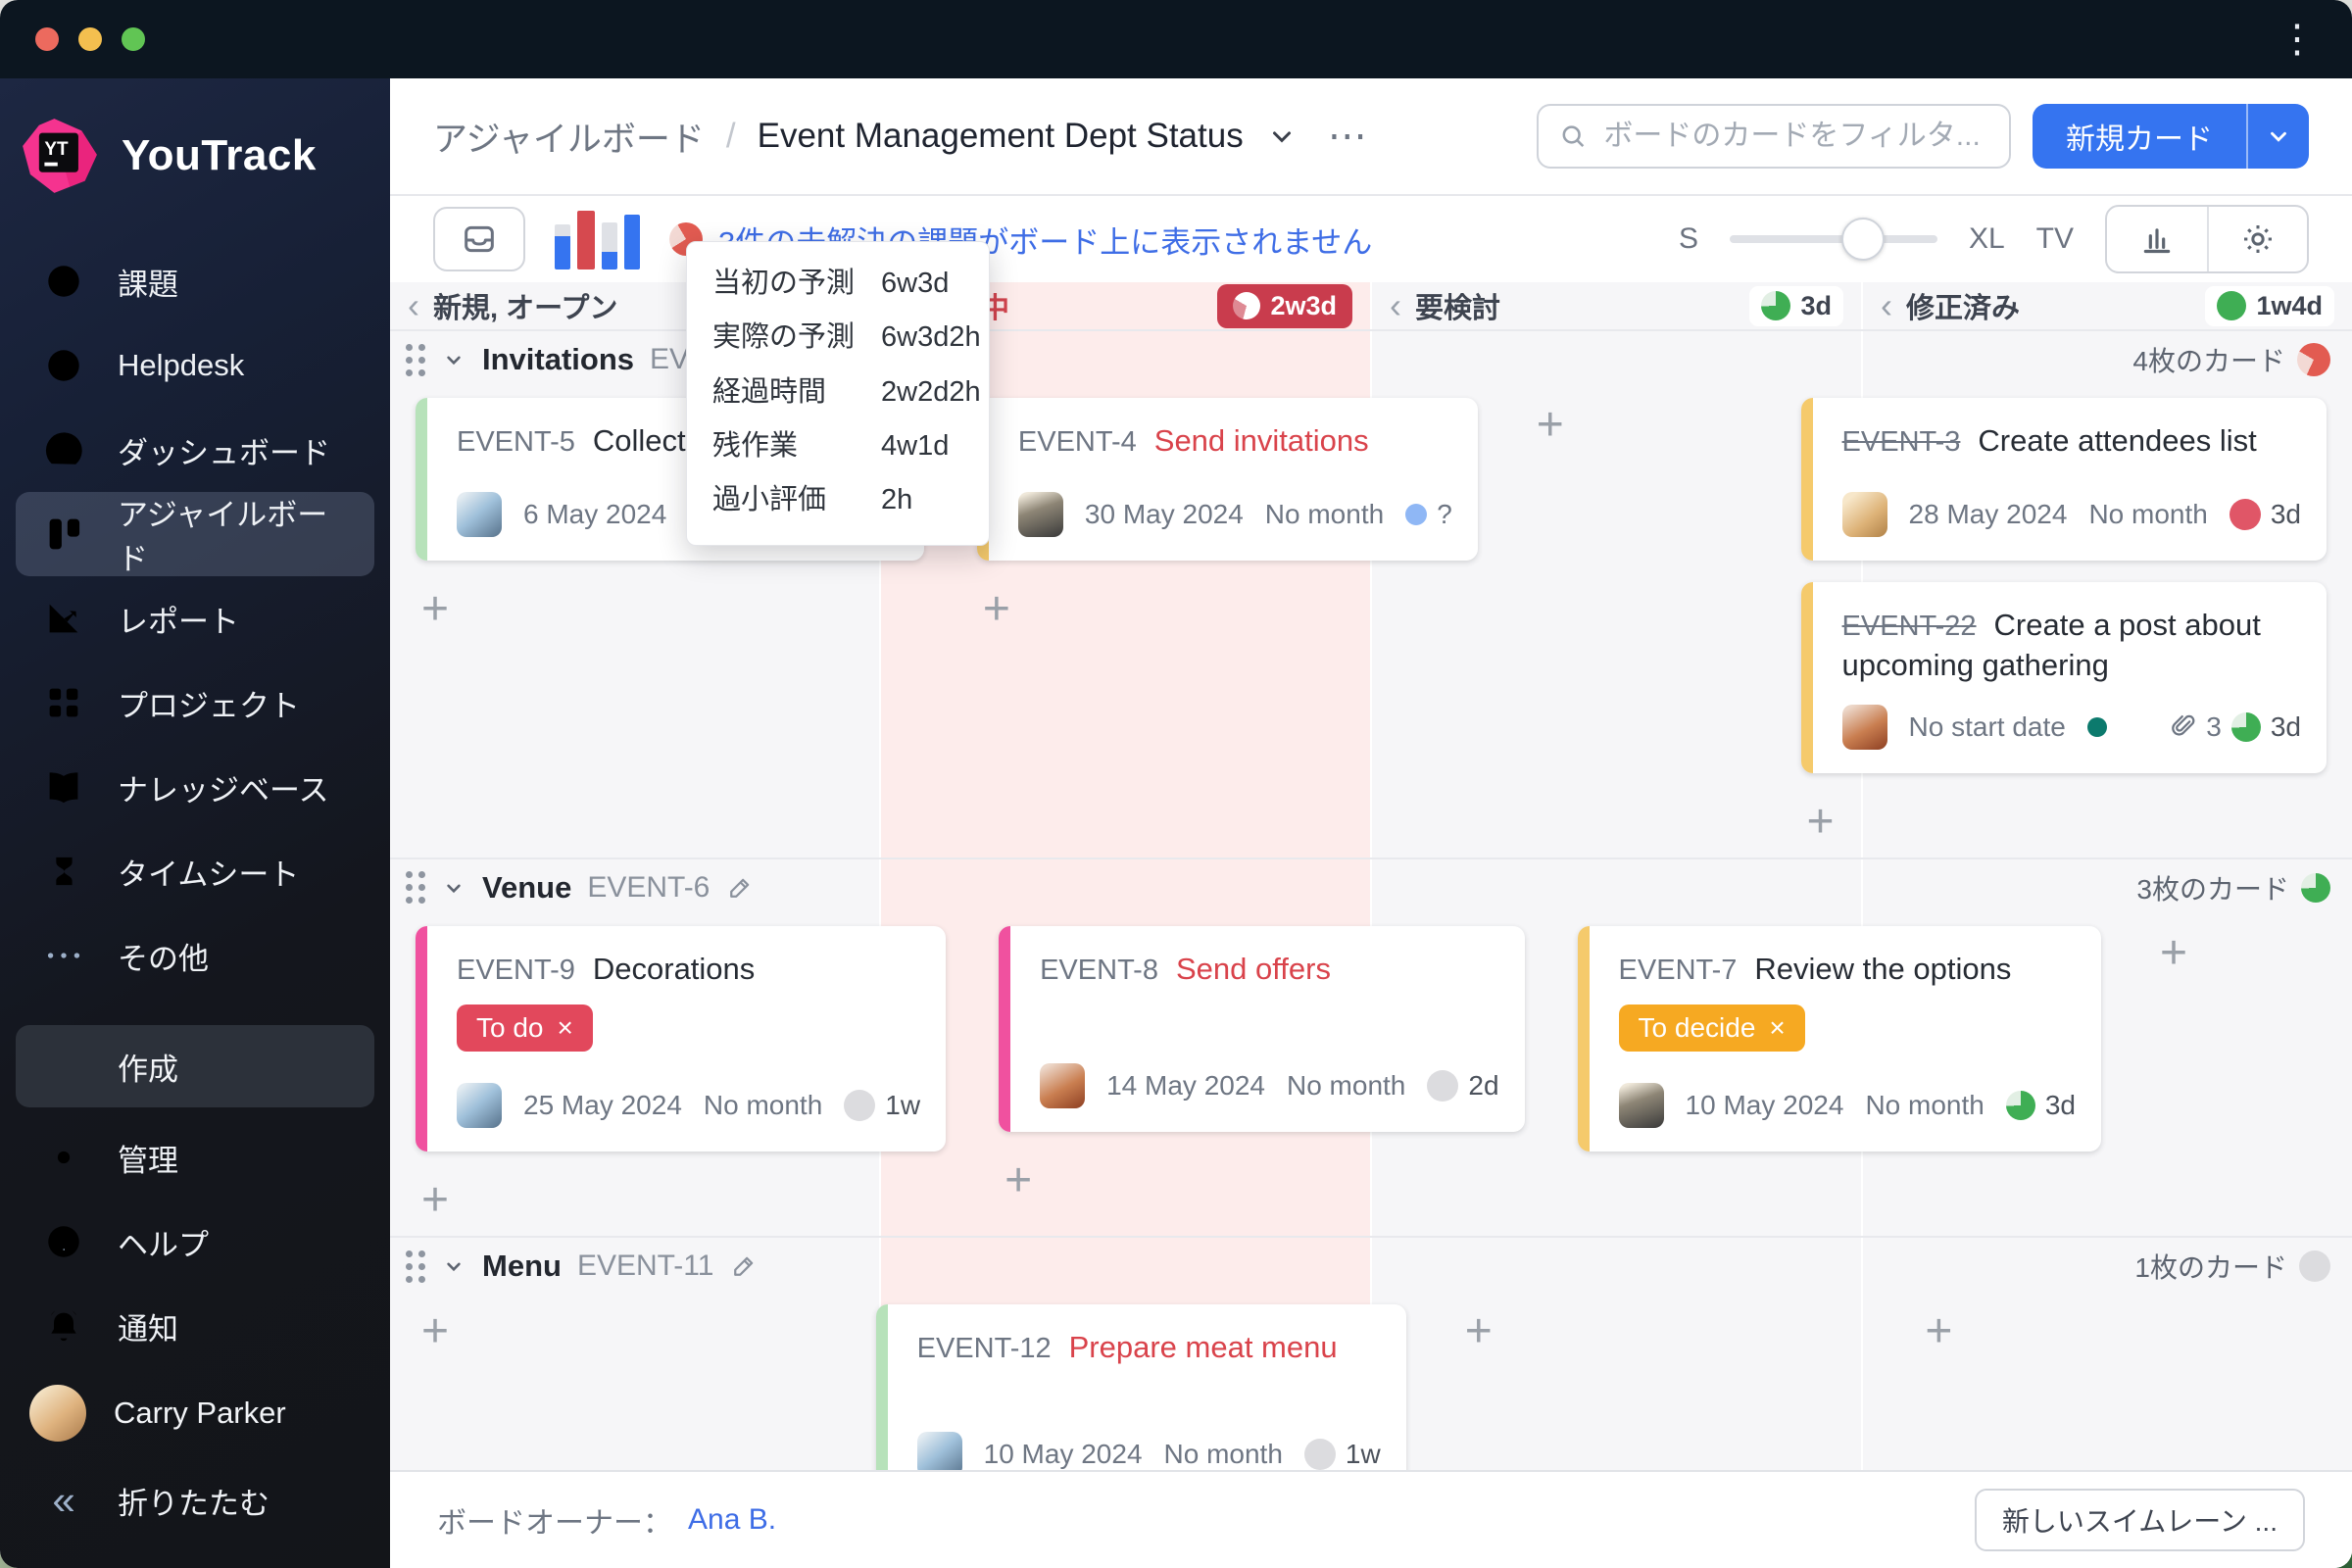  Describe the element at coordinates (1796, 305) in the screenshot. I see `column-time-badge: 3d` at that location.